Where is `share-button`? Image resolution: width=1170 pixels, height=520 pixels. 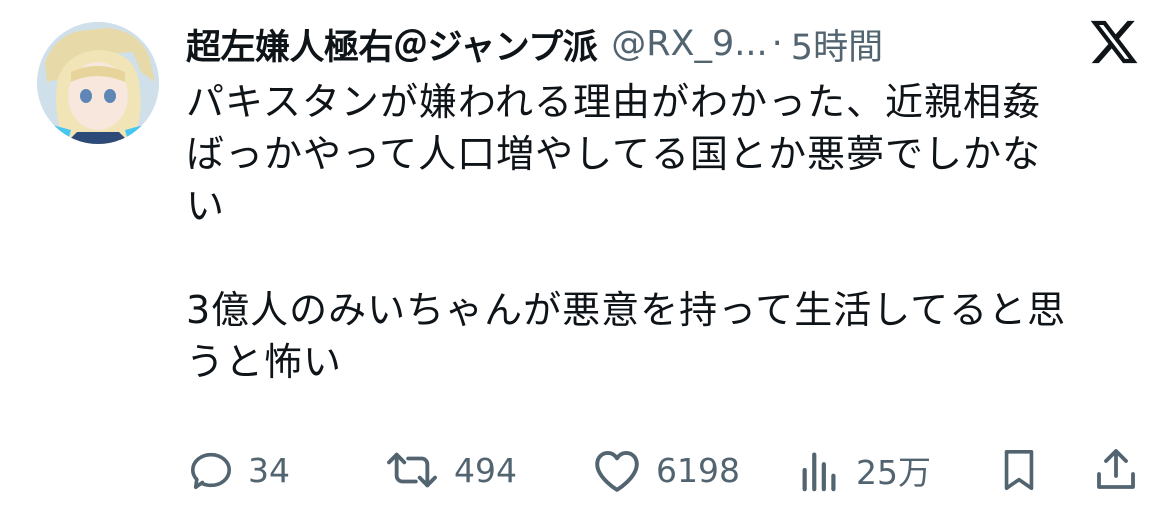
share-button is located at coordinates (1116, 470).